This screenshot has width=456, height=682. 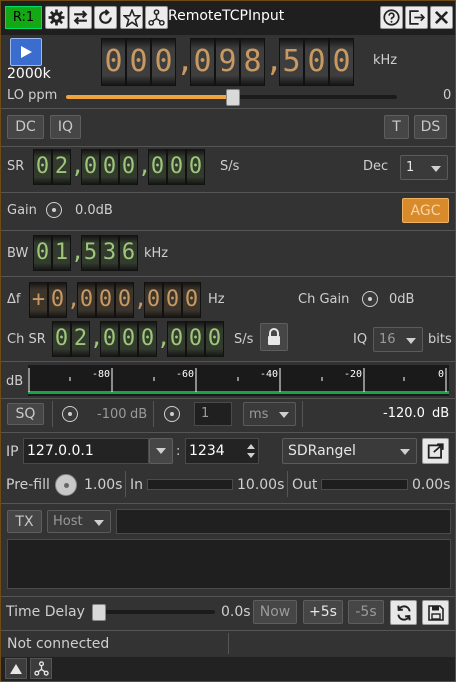 What do you see at coordinates (66, 485) in the screenshot?
I see `prefill-dial` at bounding box center [66, 485].